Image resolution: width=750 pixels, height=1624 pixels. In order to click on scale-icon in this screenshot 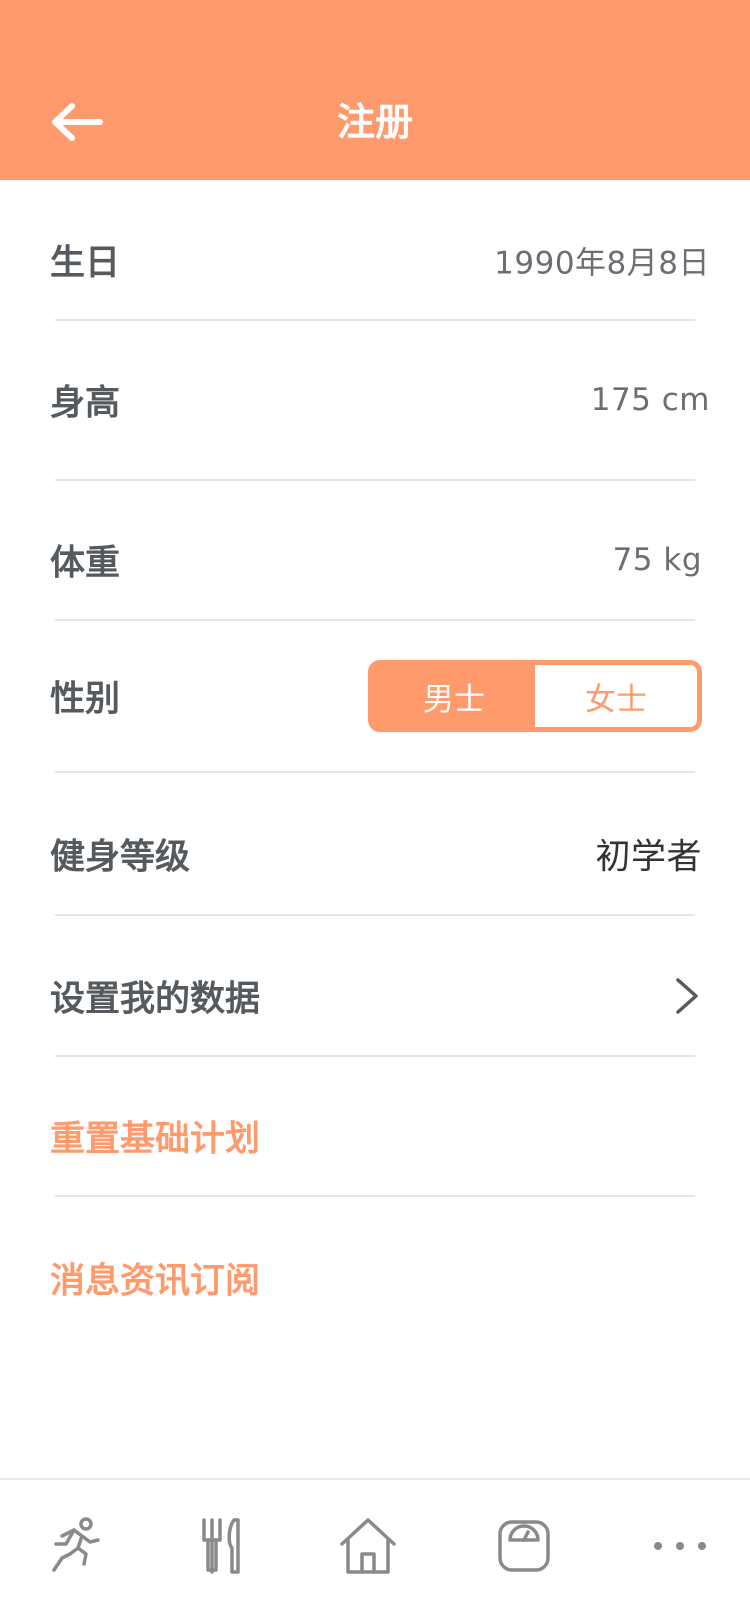, I will do `click(524, 1546)`.